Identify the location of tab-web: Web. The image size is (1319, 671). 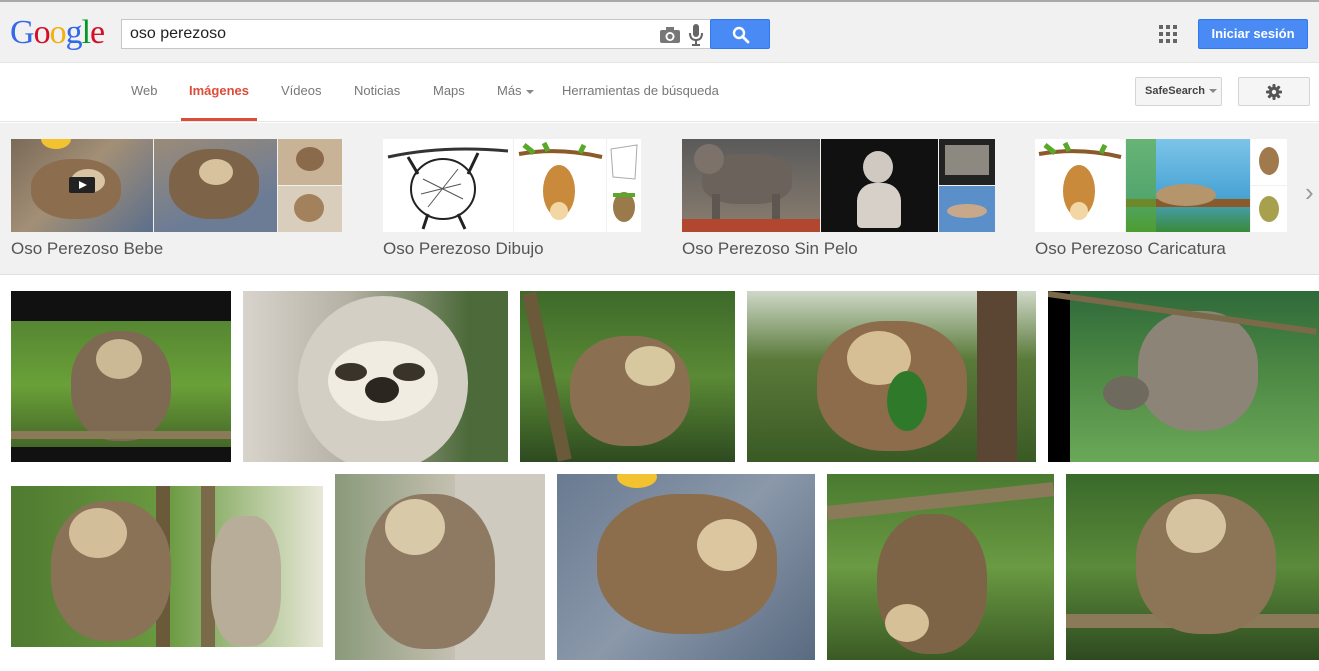
(144, 90).